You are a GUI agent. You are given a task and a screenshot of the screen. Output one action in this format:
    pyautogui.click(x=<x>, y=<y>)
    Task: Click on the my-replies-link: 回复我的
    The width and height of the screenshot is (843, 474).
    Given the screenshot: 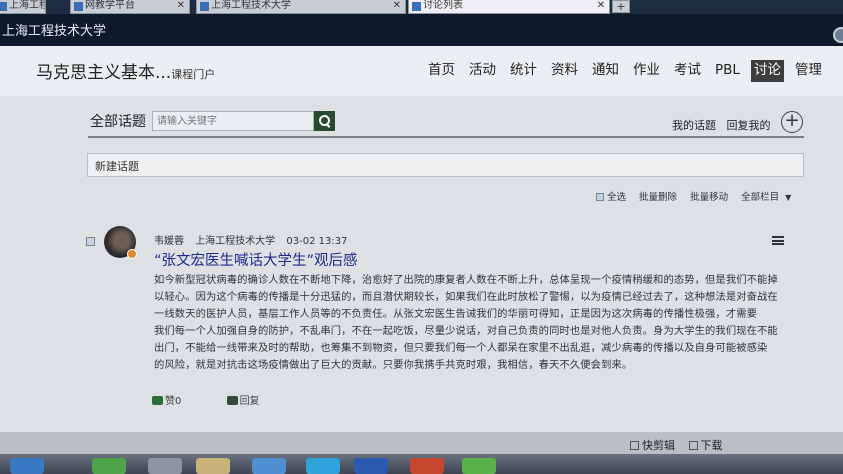 What is the action you would take?
    pyautogui.click(x=749, y=125)
    